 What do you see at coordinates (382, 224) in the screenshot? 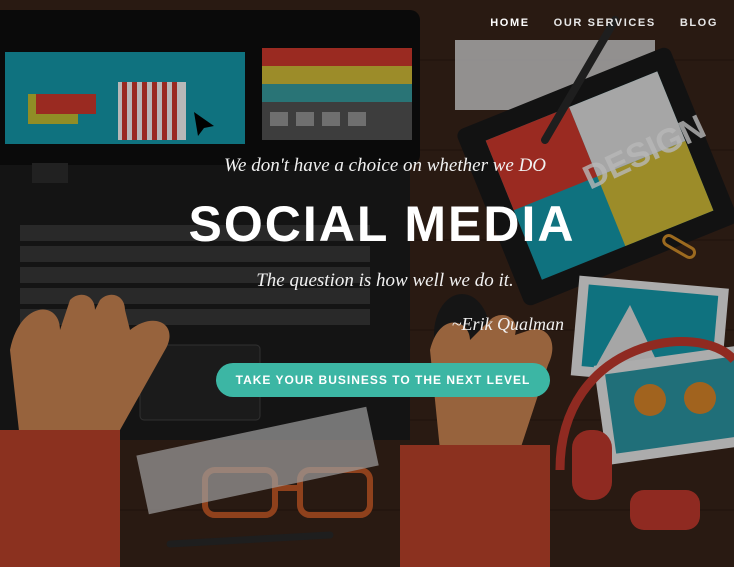
I see `page-title: SOCIAL MEDIA` at bounding box center [382, 224].